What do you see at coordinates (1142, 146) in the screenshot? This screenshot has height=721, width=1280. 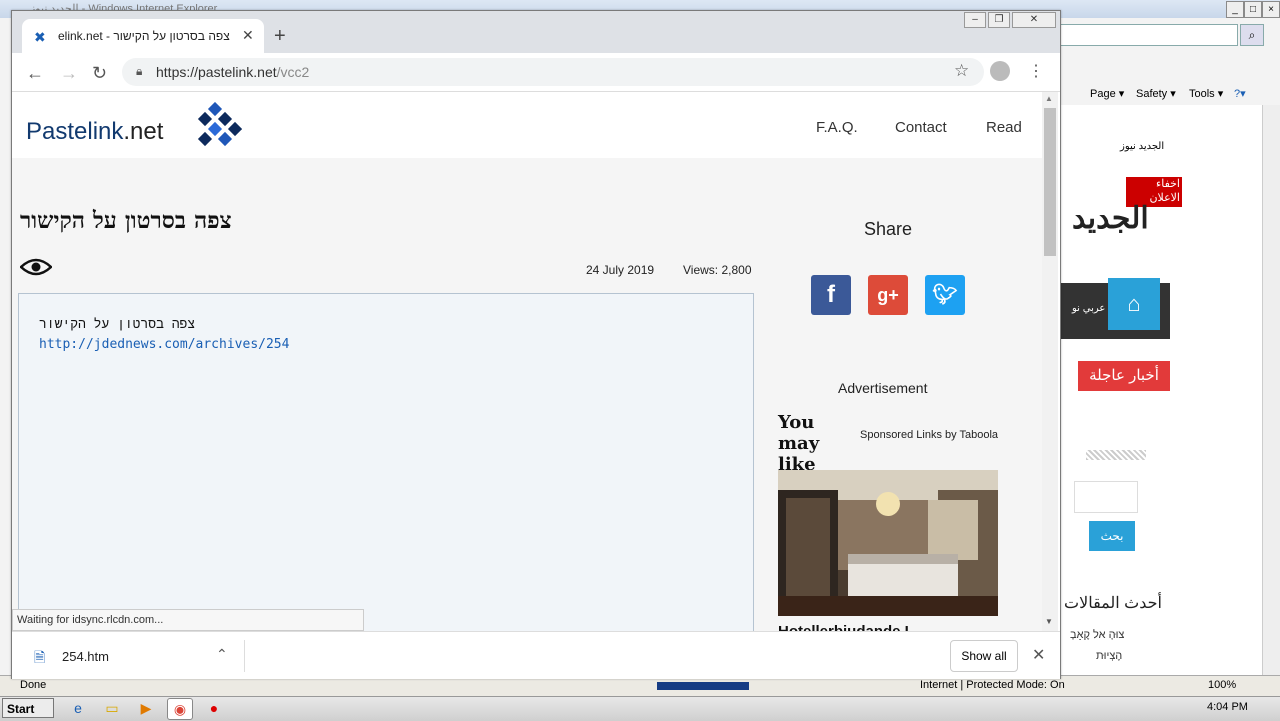 I see `ie-site-name: الجديد نيوز` at bounding box center [1142, 146].